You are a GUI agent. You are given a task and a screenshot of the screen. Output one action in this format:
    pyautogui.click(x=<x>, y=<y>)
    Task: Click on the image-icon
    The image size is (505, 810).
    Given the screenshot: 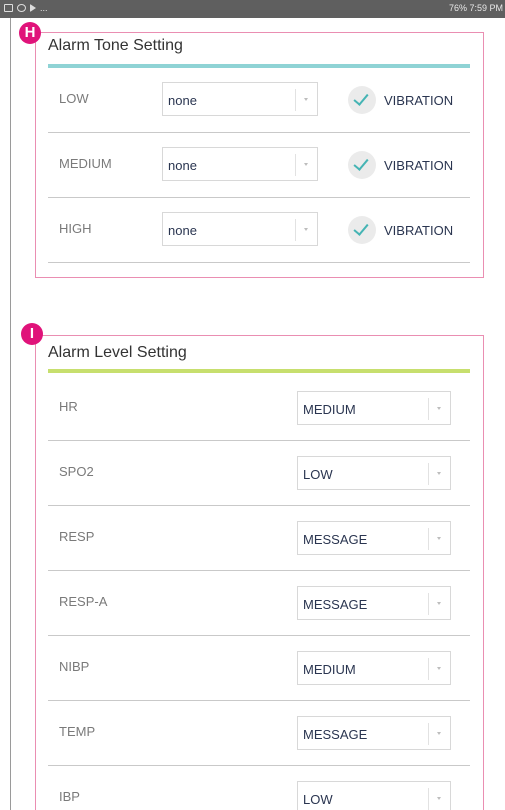 What is the action you would take?
    pyautogui.click(x=8, y=8)
    